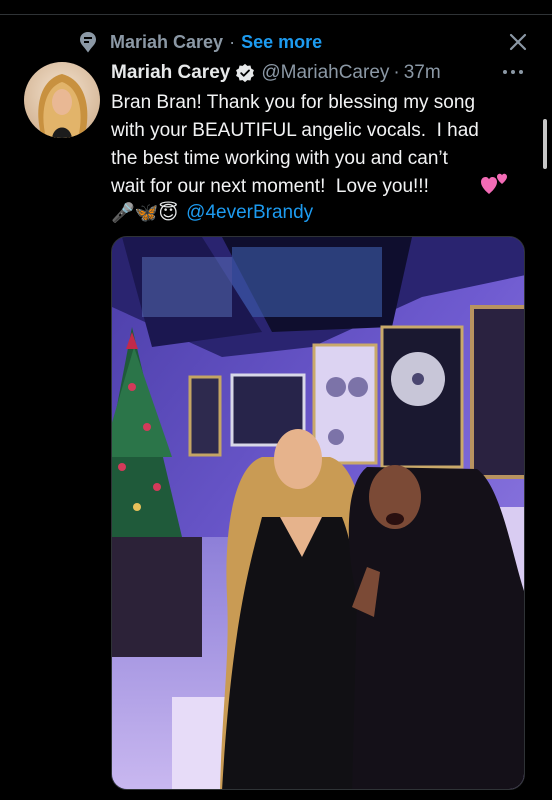  I want to click on context-author: Mariah Carey, so click(166, 42).